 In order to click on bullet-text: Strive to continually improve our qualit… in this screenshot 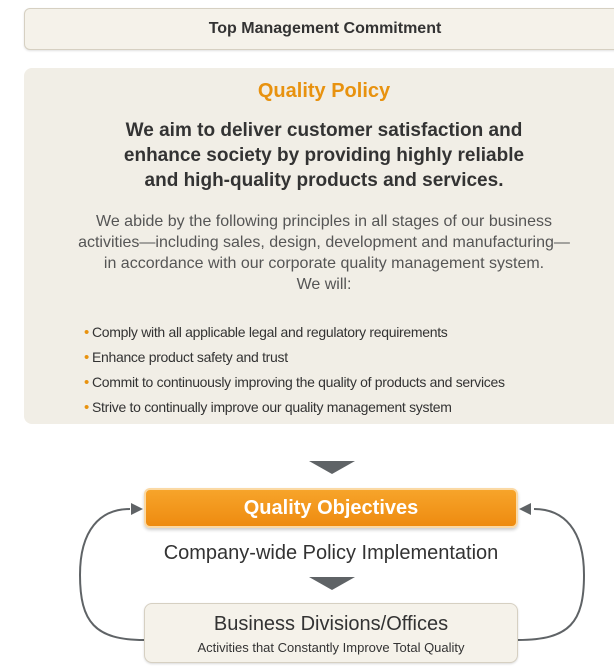, I will do `click(271, 407)`.